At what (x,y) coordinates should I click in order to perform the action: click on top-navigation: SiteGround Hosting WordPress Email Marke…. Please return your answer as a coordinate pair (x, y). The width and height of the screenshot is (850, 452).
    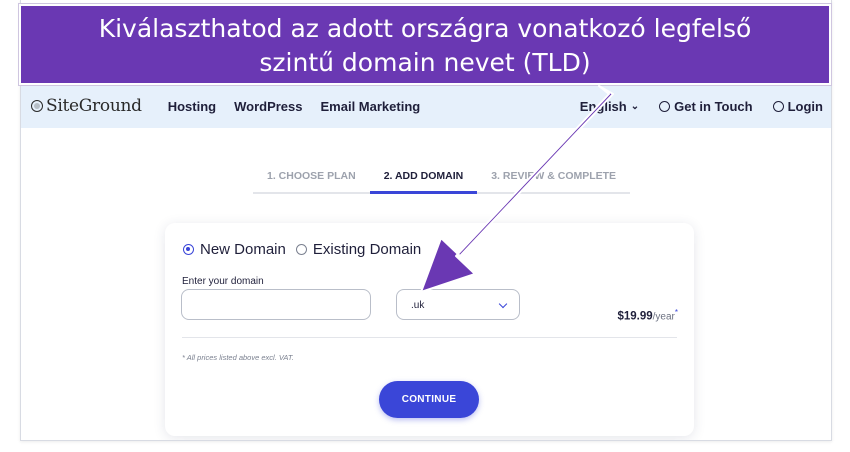
    Looking at the image, I should click on (426, 106).